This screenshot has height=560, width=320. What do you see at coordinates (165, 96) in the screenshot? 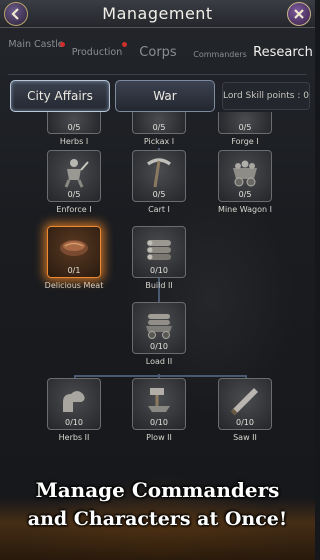
I see `war-button: War` at bounding box center [165, 96].